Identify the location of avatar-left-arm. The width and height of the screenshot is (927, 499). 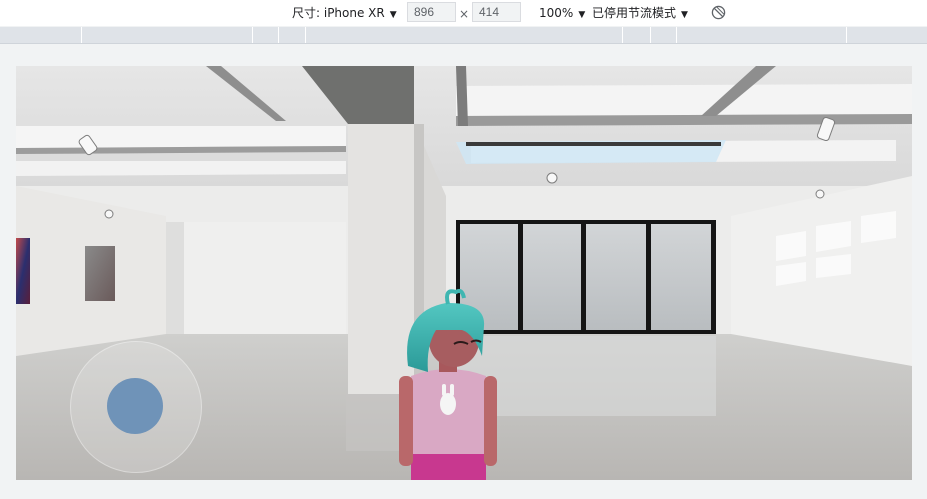
(406, 421).